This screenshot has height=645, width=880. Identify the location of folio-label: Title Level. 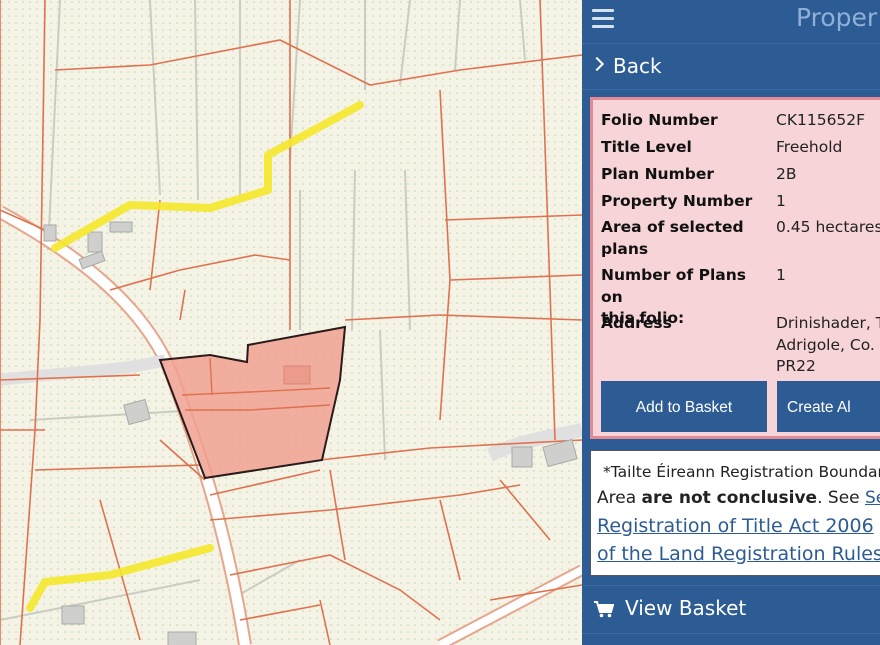
(646, 147).